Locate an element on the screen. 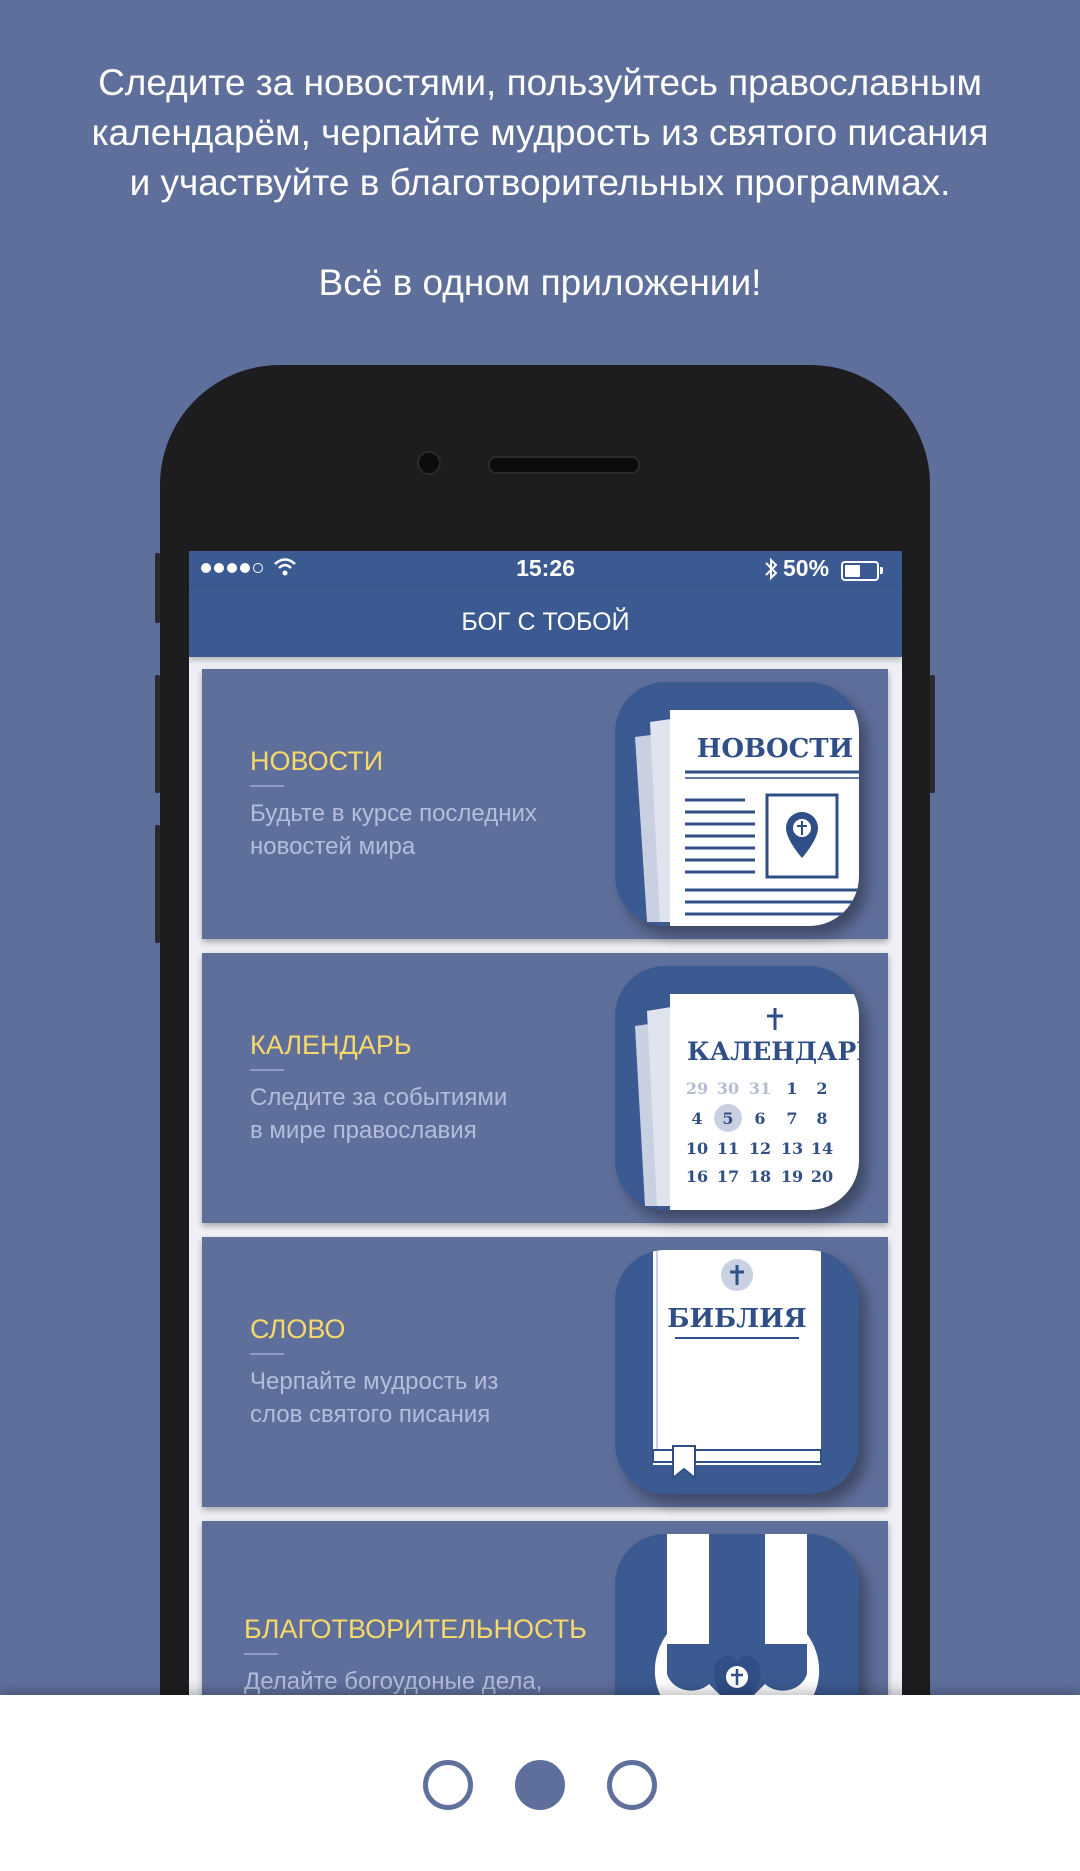 The width and height of the screenshot is (1080, 1871). card-desc: Следите за событиями в мире православия is located at coordinates (379, 1113).